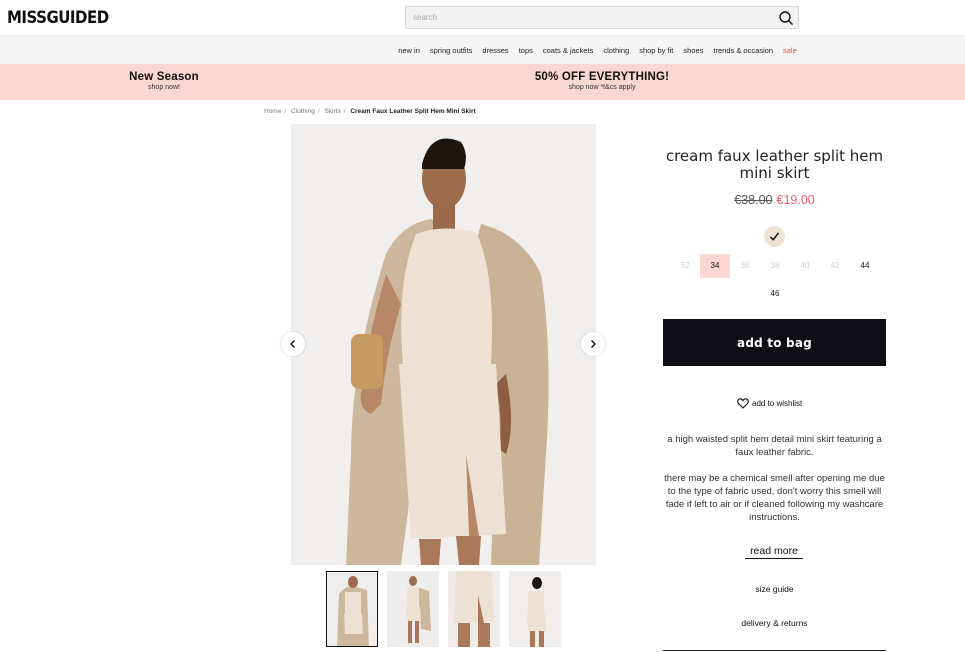  I want to click on color-swatch, so click(774, 236).